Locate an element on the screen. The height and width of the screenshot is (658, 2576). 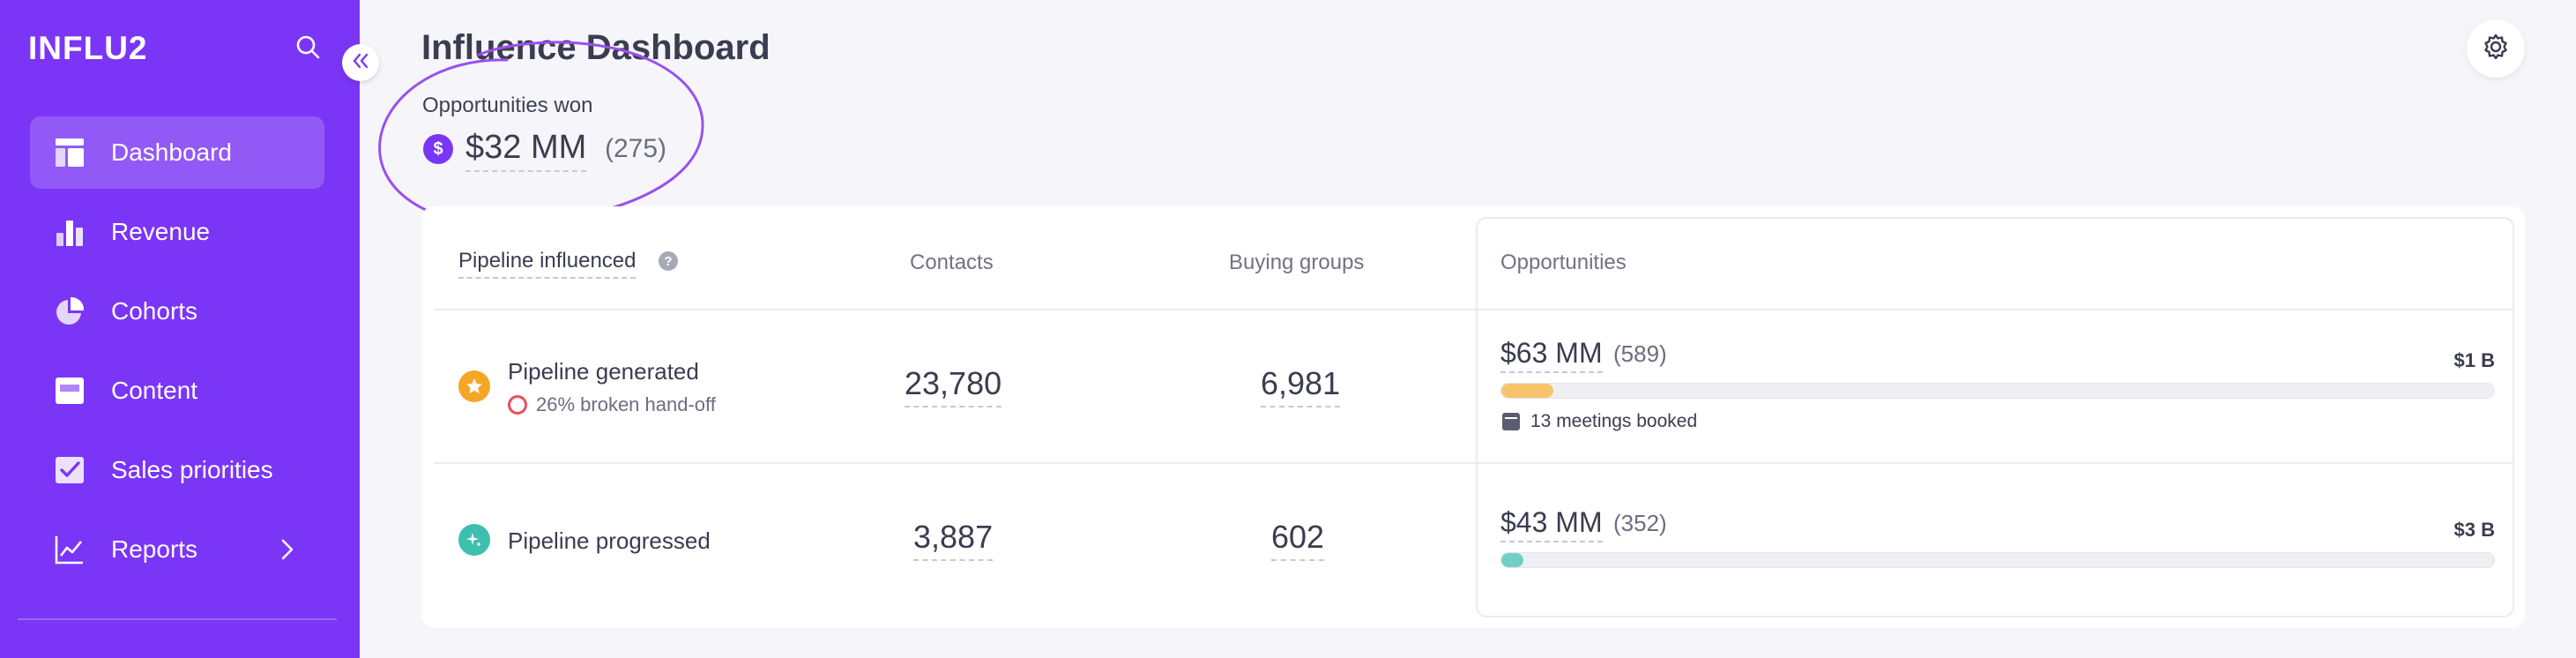
double-chevron-left-icon is located at coordinates (360, 63).